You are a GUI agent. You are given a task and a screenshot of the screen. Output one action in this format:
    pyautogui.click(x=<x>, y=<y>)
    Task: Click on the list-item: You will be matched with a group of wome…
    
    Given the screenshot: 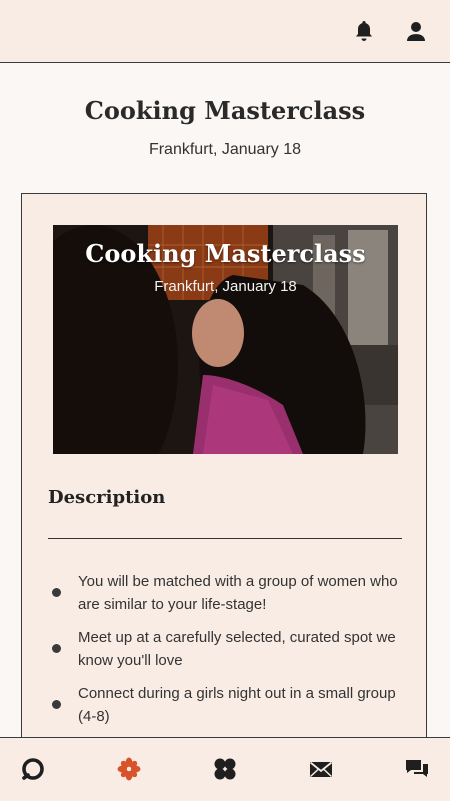 What is the action you would take?
    pyautogui.click(x=228, y=593)
    